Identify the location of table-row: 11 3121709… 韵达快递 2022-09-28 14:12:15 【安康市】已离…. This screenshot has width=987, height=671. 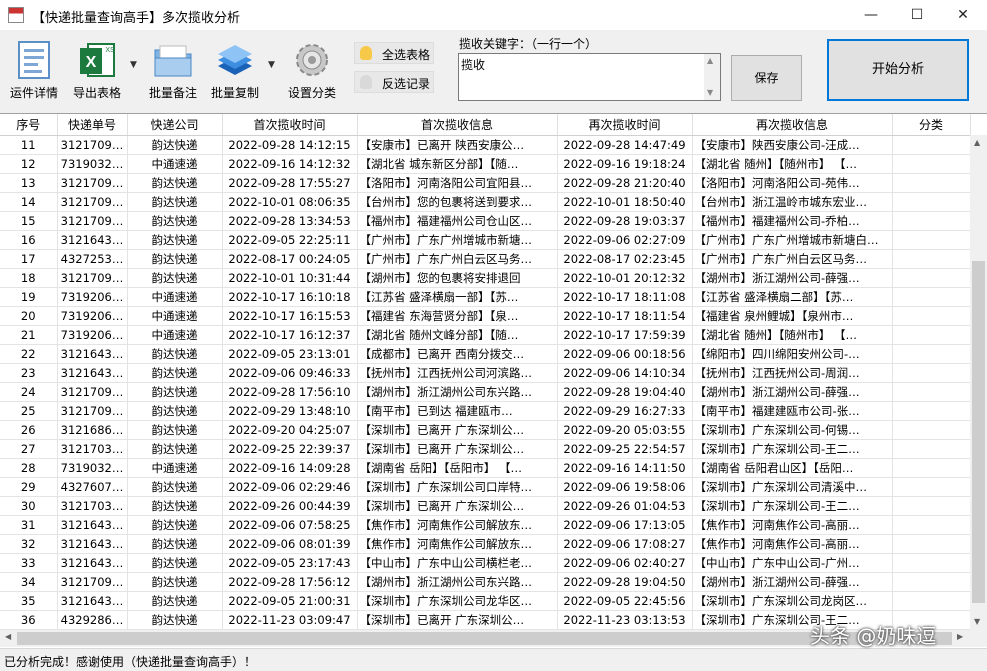
(485, 145).